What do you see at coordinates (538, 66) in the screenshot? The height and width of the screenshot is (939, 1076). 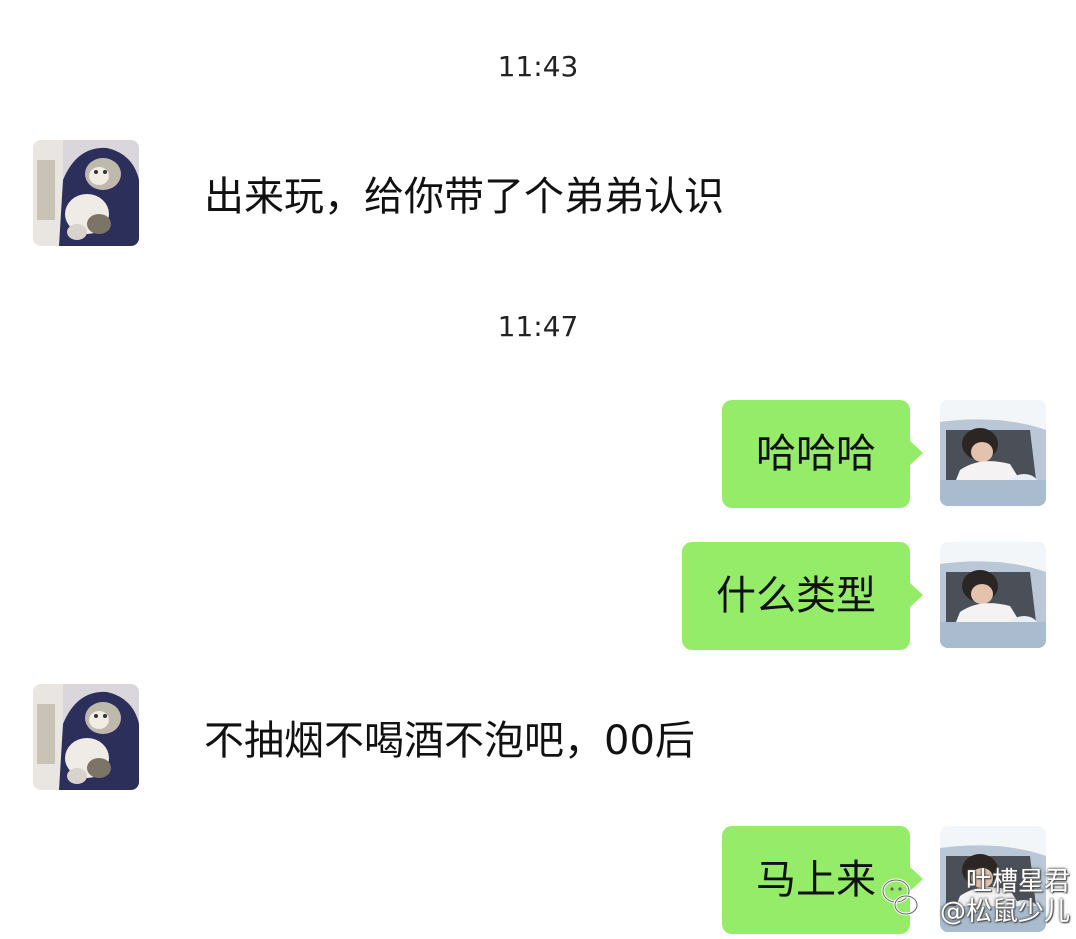 I see `timestamp: 11:43` at bounding box center [538, 66].